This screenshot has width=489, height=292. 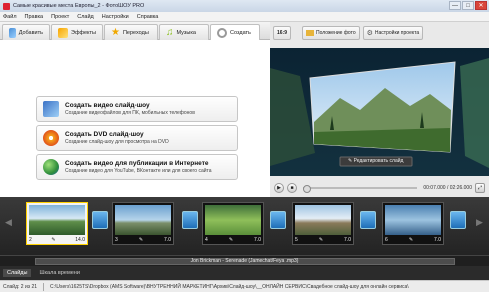 I want to click on slide-number: 3, so click(x=116, y=239).